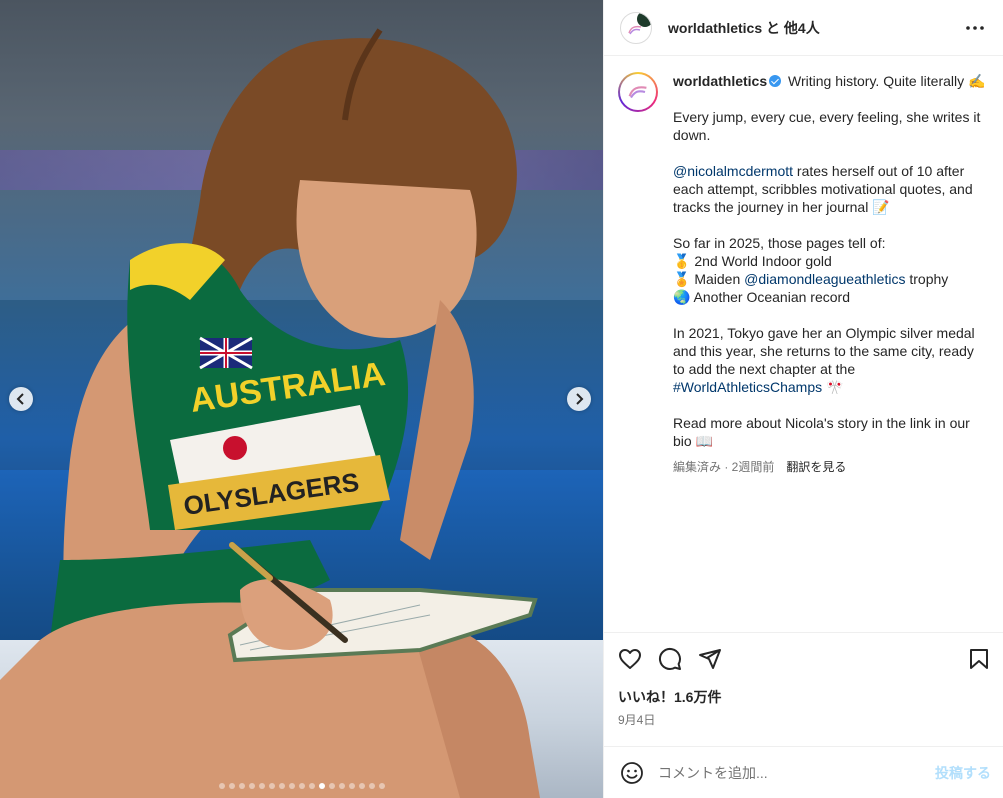 The image size is (1003, 798). What do you see at coordinates (752, 261) in the screenshot?
I see `achievement-line: 🥇 2nd World Indoor gold` at bounding box center [752, 261].